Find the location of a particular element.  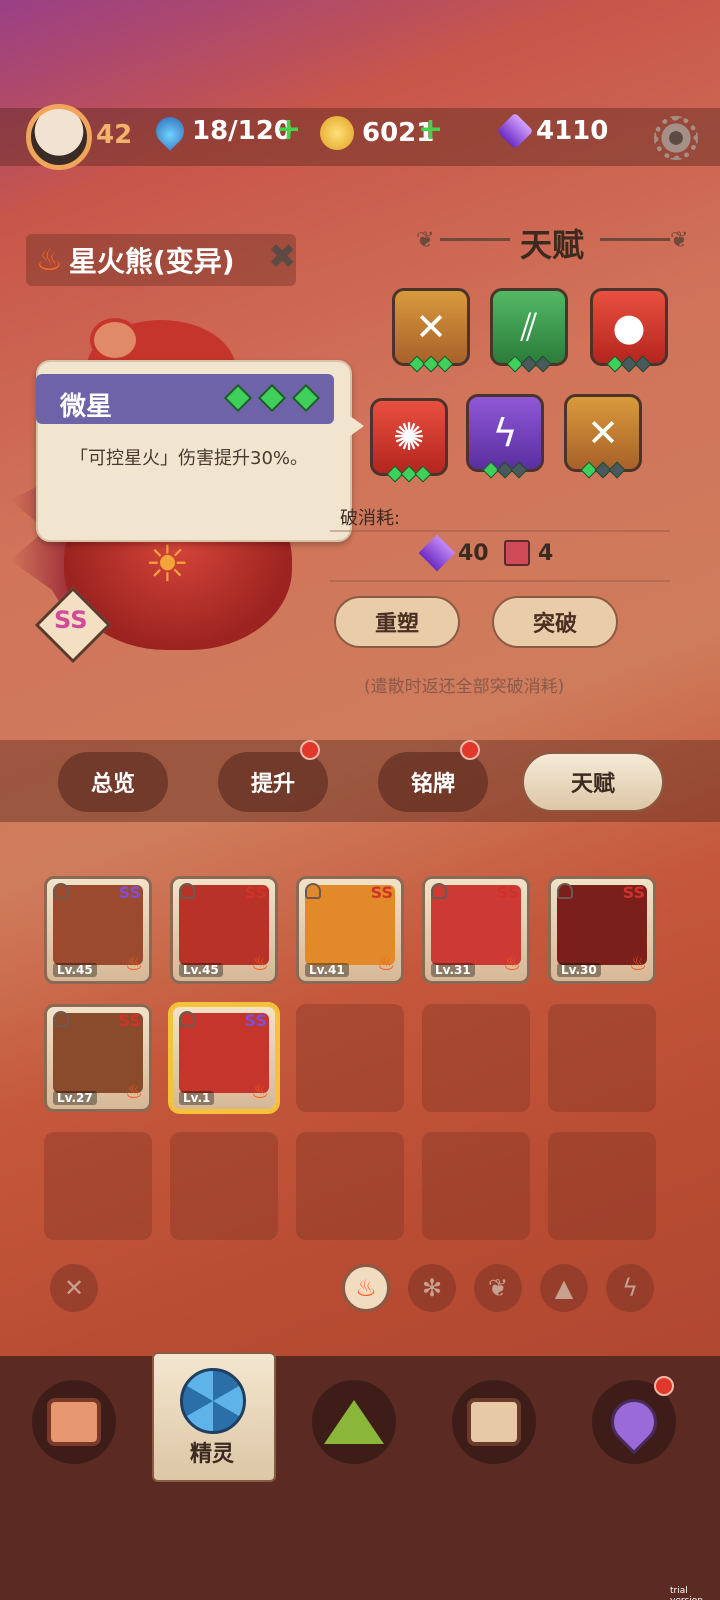

nav-inventory is located at coordinates (74, 1422).